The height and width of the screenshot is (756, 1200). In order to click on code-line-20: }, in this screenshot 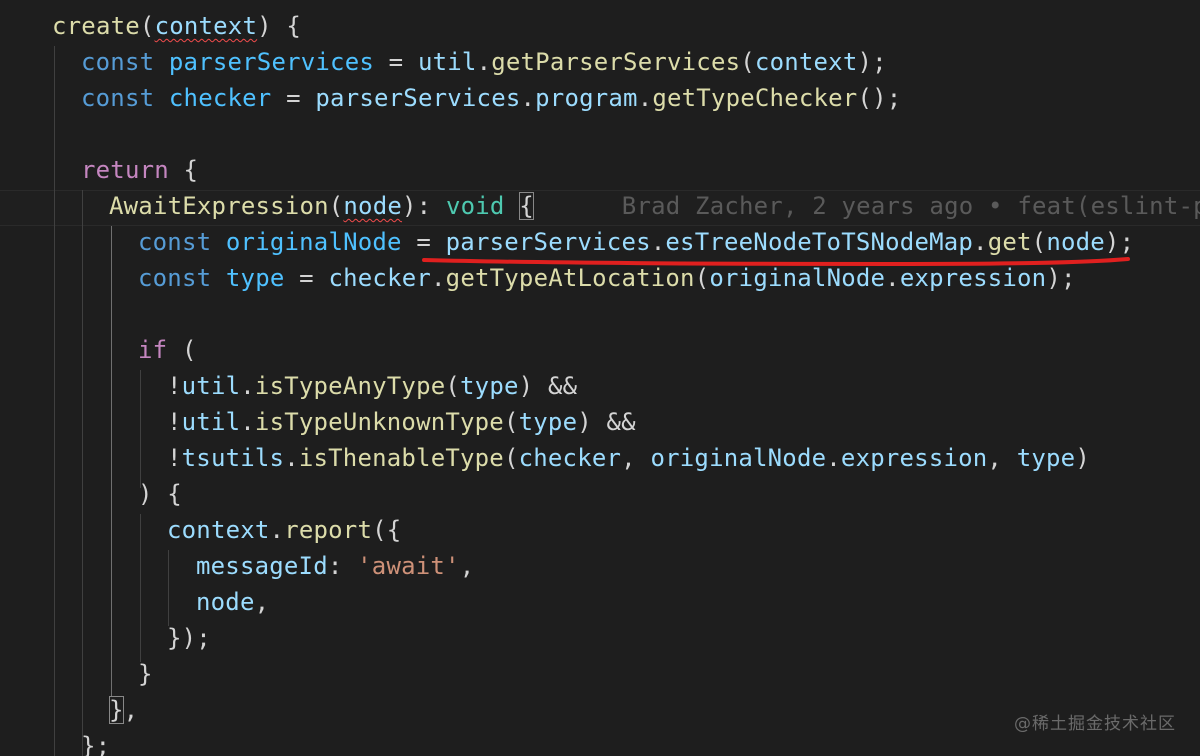, I will do `click(123, 710)`.